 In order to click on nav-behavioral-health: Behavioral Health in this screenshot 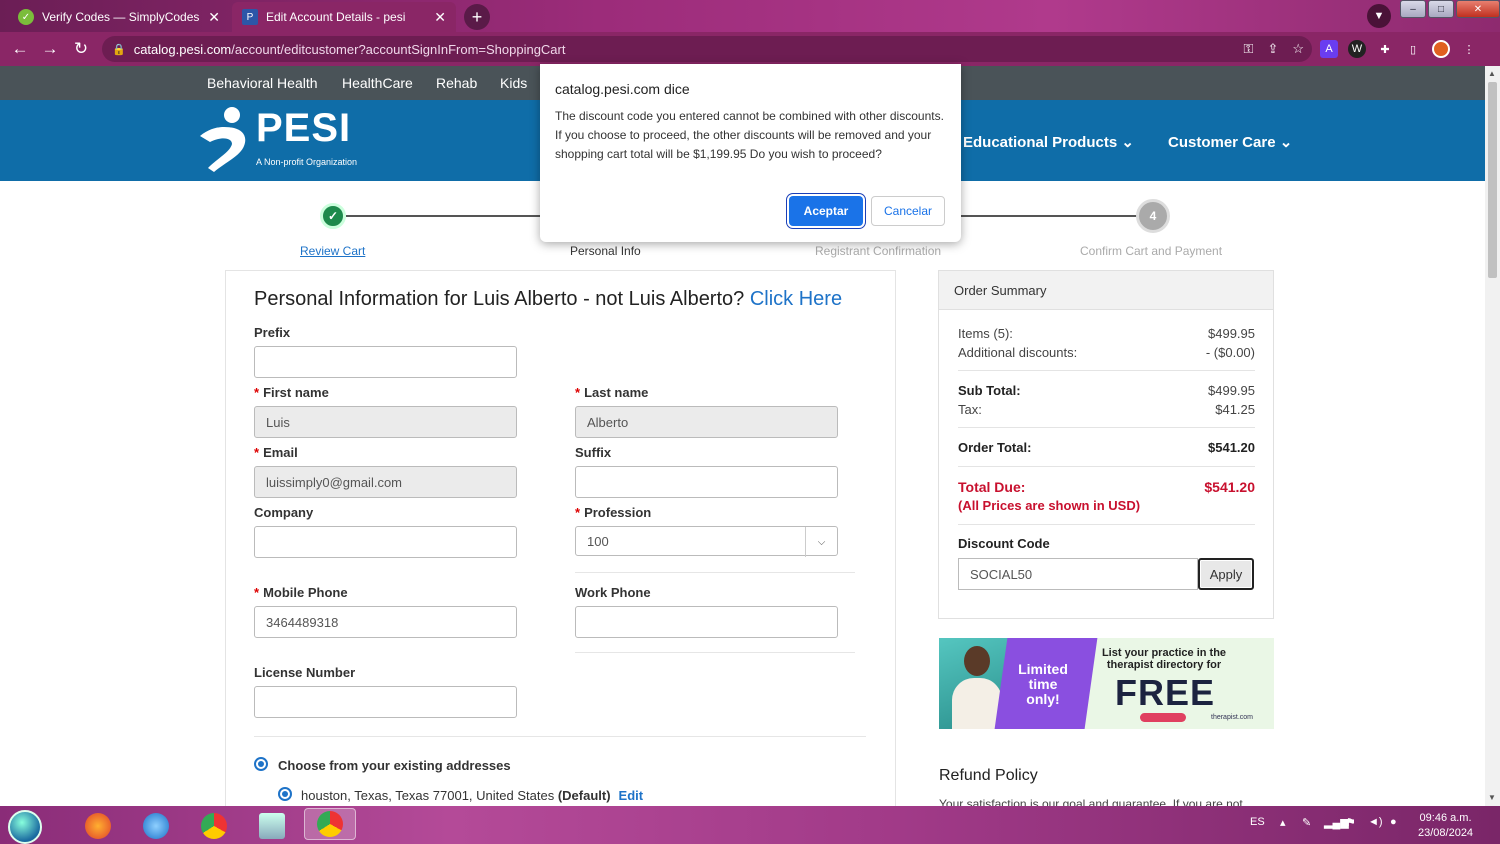, I will do `click(262, 83)`.